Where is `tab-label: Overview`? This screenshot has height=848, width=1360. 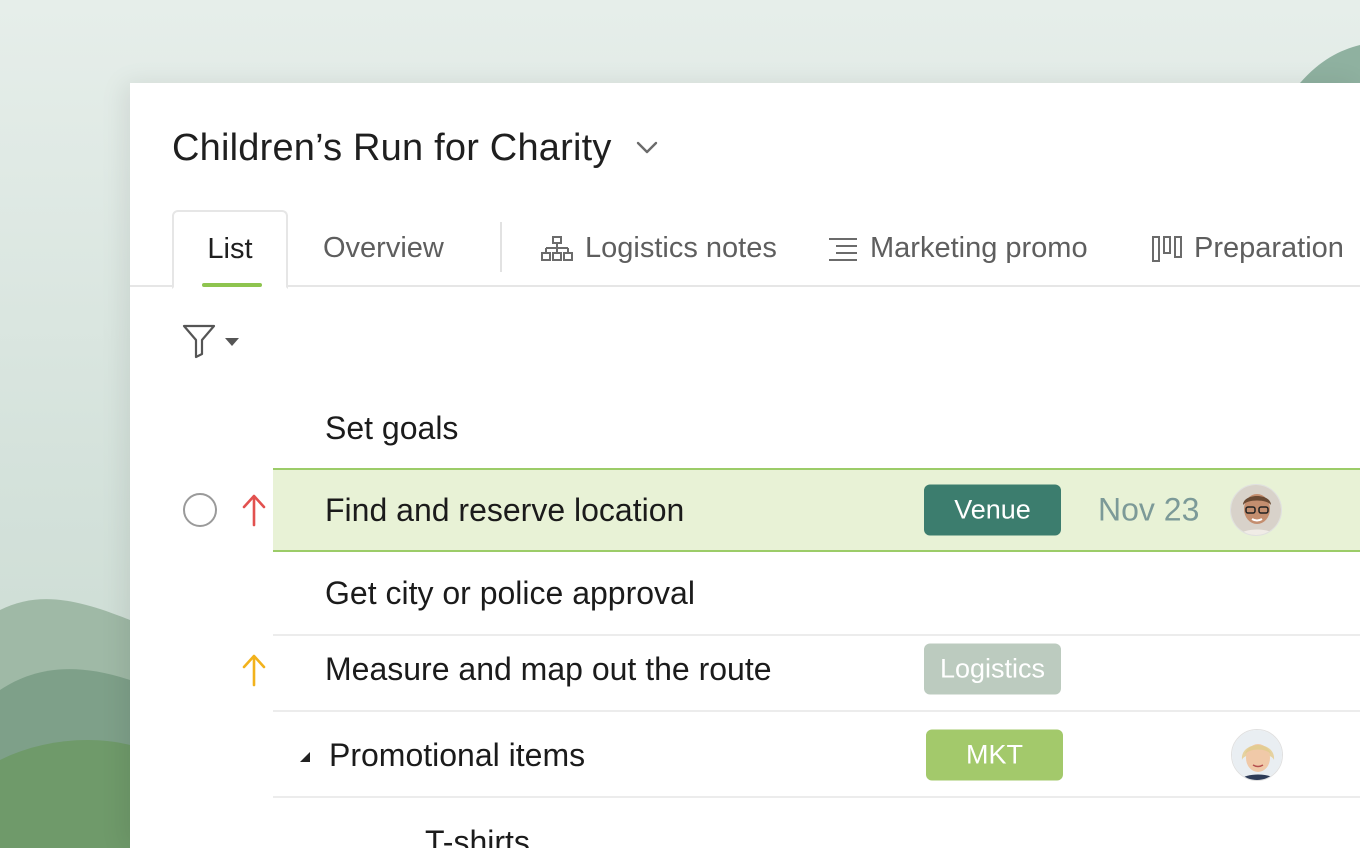
tab-label: Overview is located at coordinates (383, 248).